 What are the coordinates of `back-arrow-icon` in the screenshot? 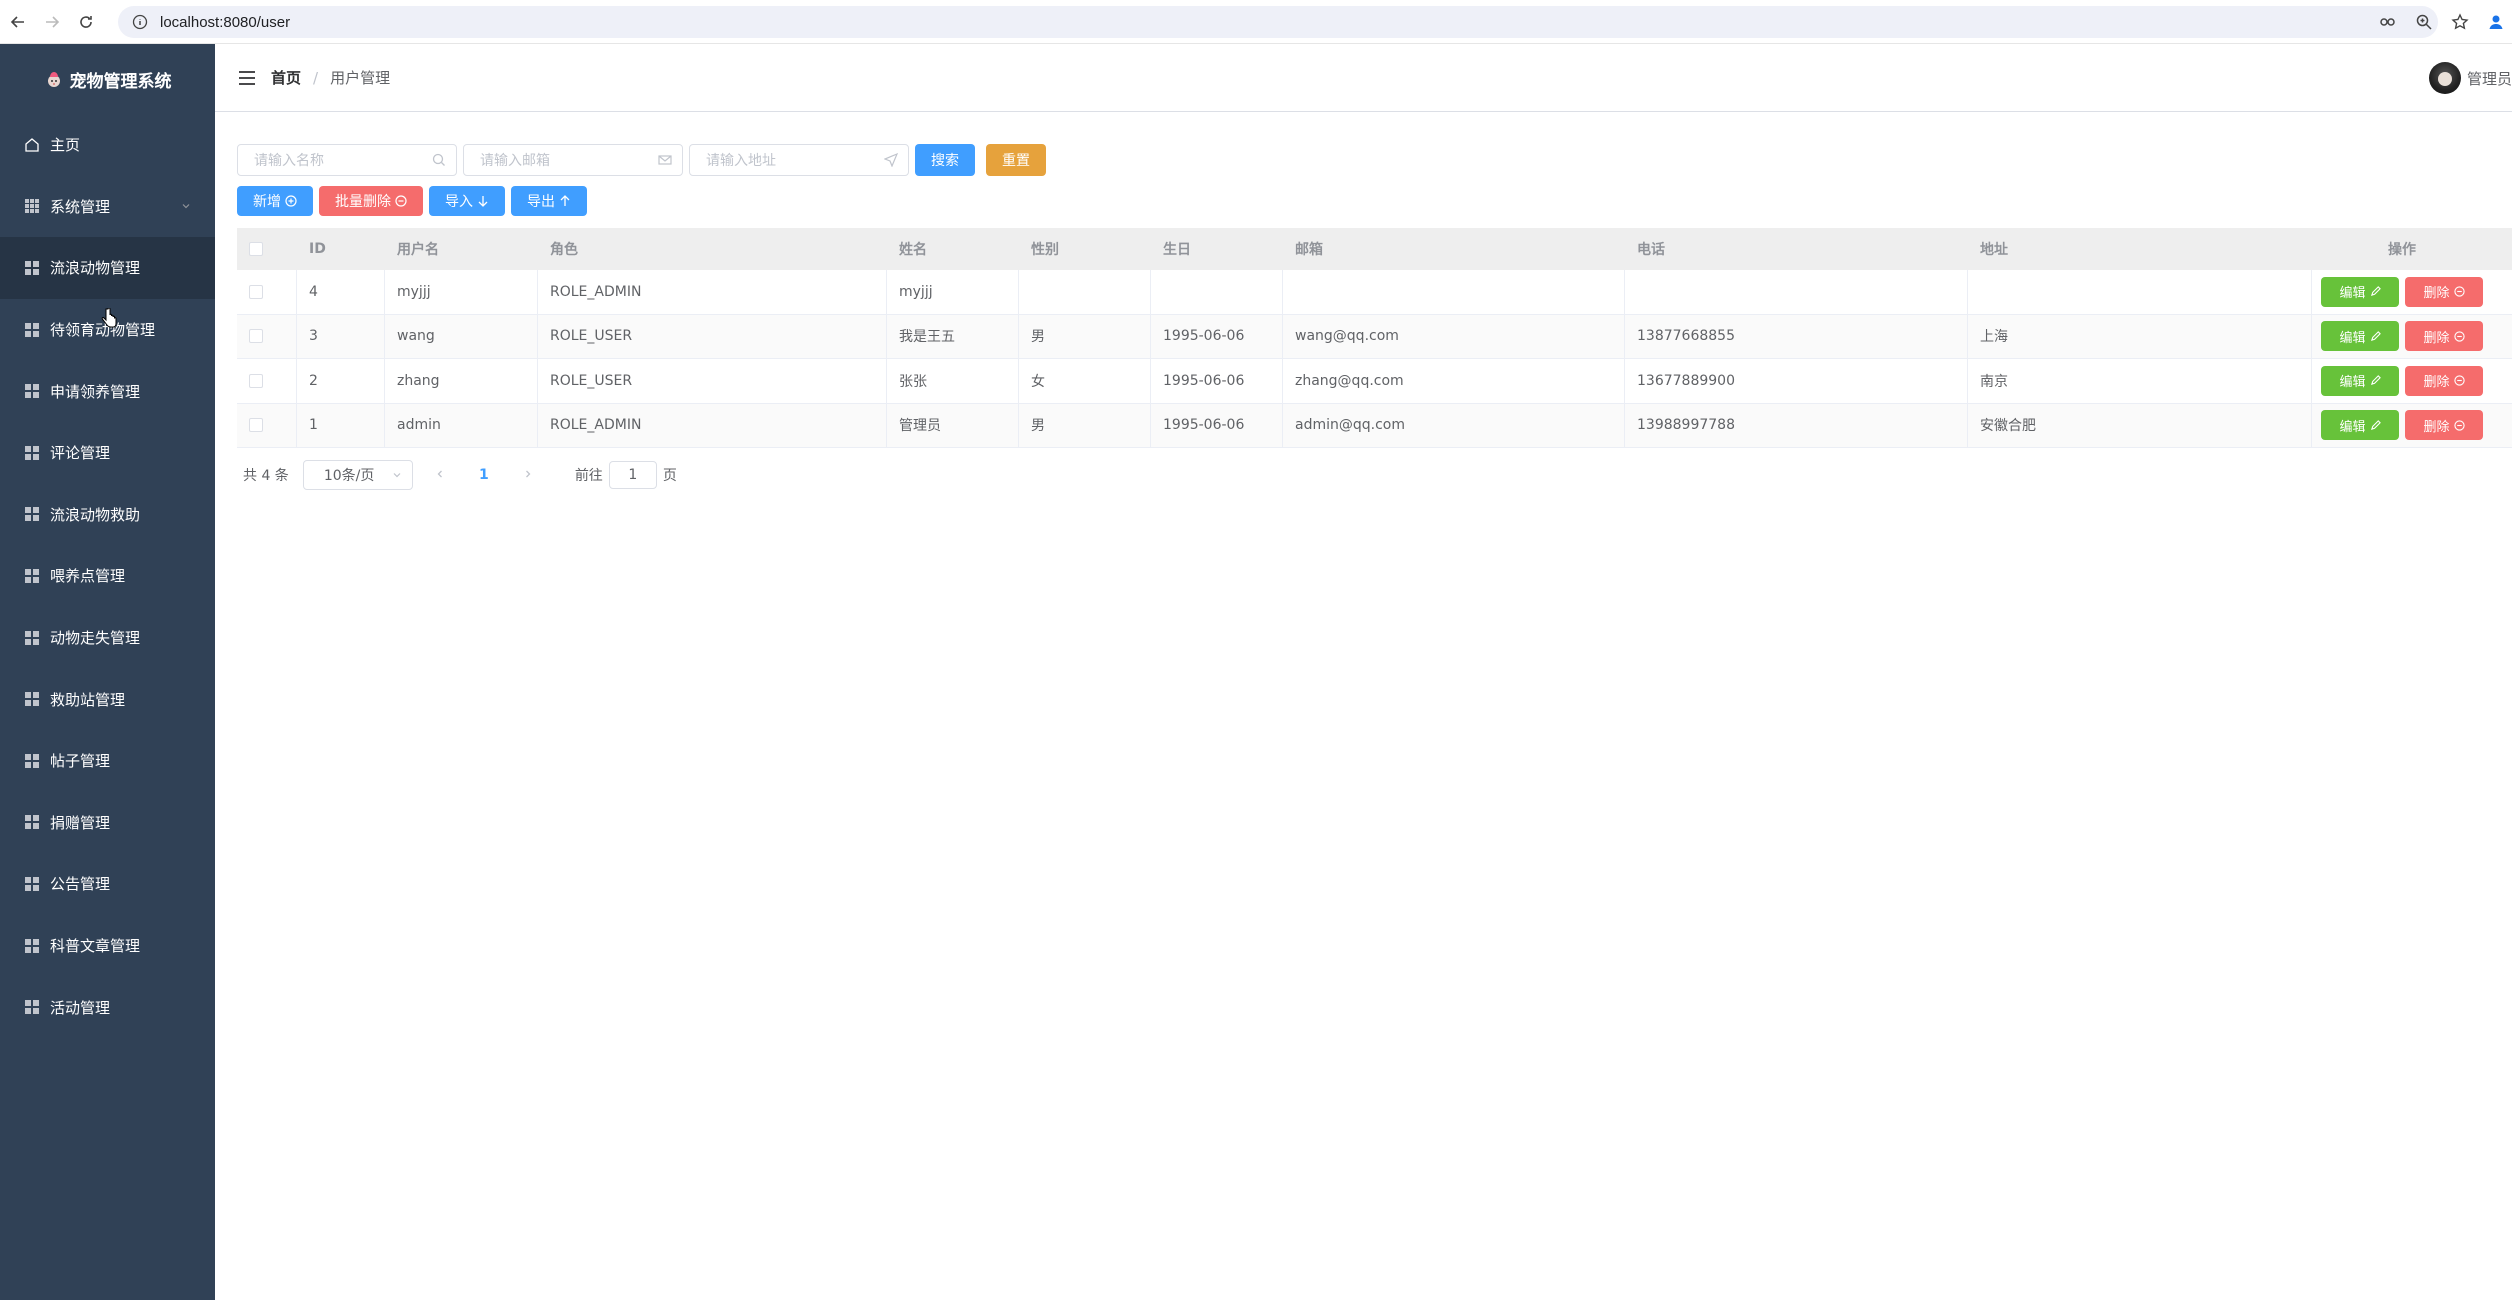 It's located at (17, 21).